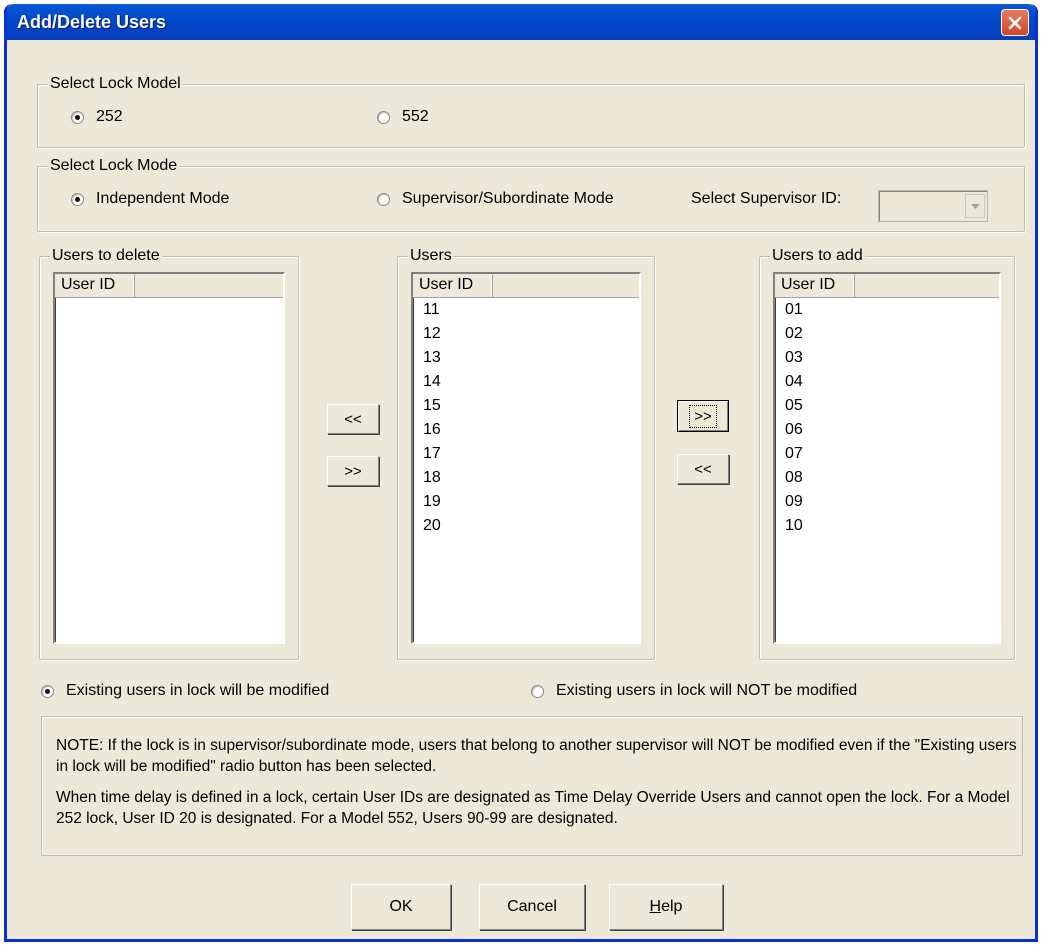  I want to click on users-to-add-items: 01 02 03 04 05 06 07 08 09 10, so click(887, 418).